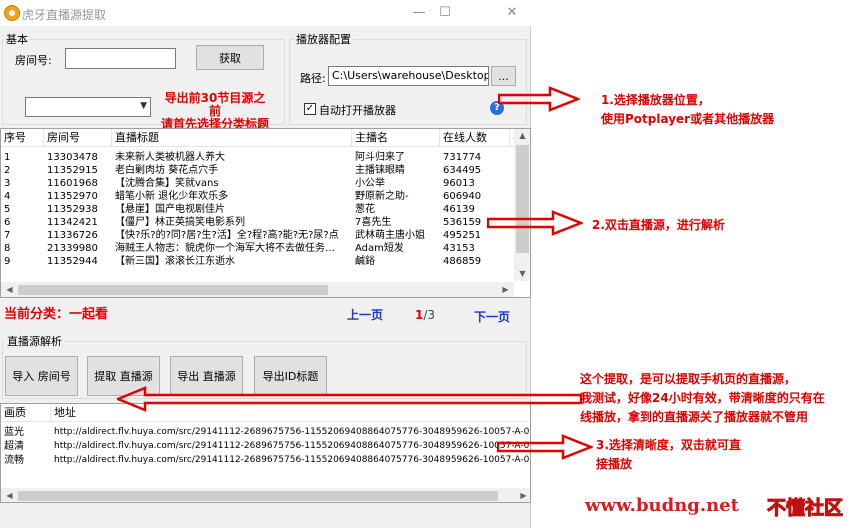 The height and width of the screenshot is (528, 860). I want to click on cell-index: 6, so click(7, 222).